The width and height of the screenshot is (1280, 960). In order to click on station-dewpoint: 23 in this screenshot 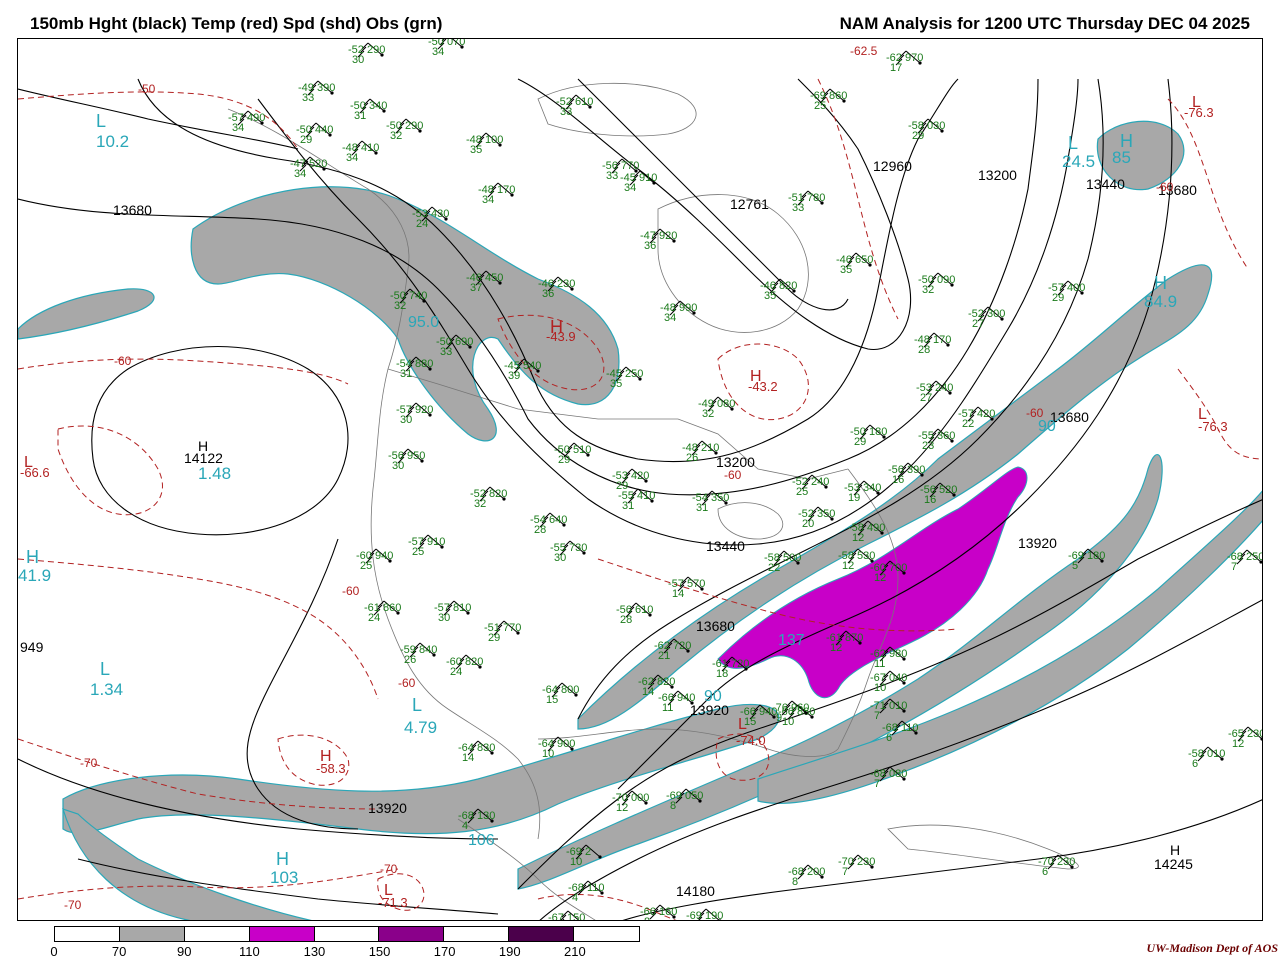, I will do `click(928, 446)`.